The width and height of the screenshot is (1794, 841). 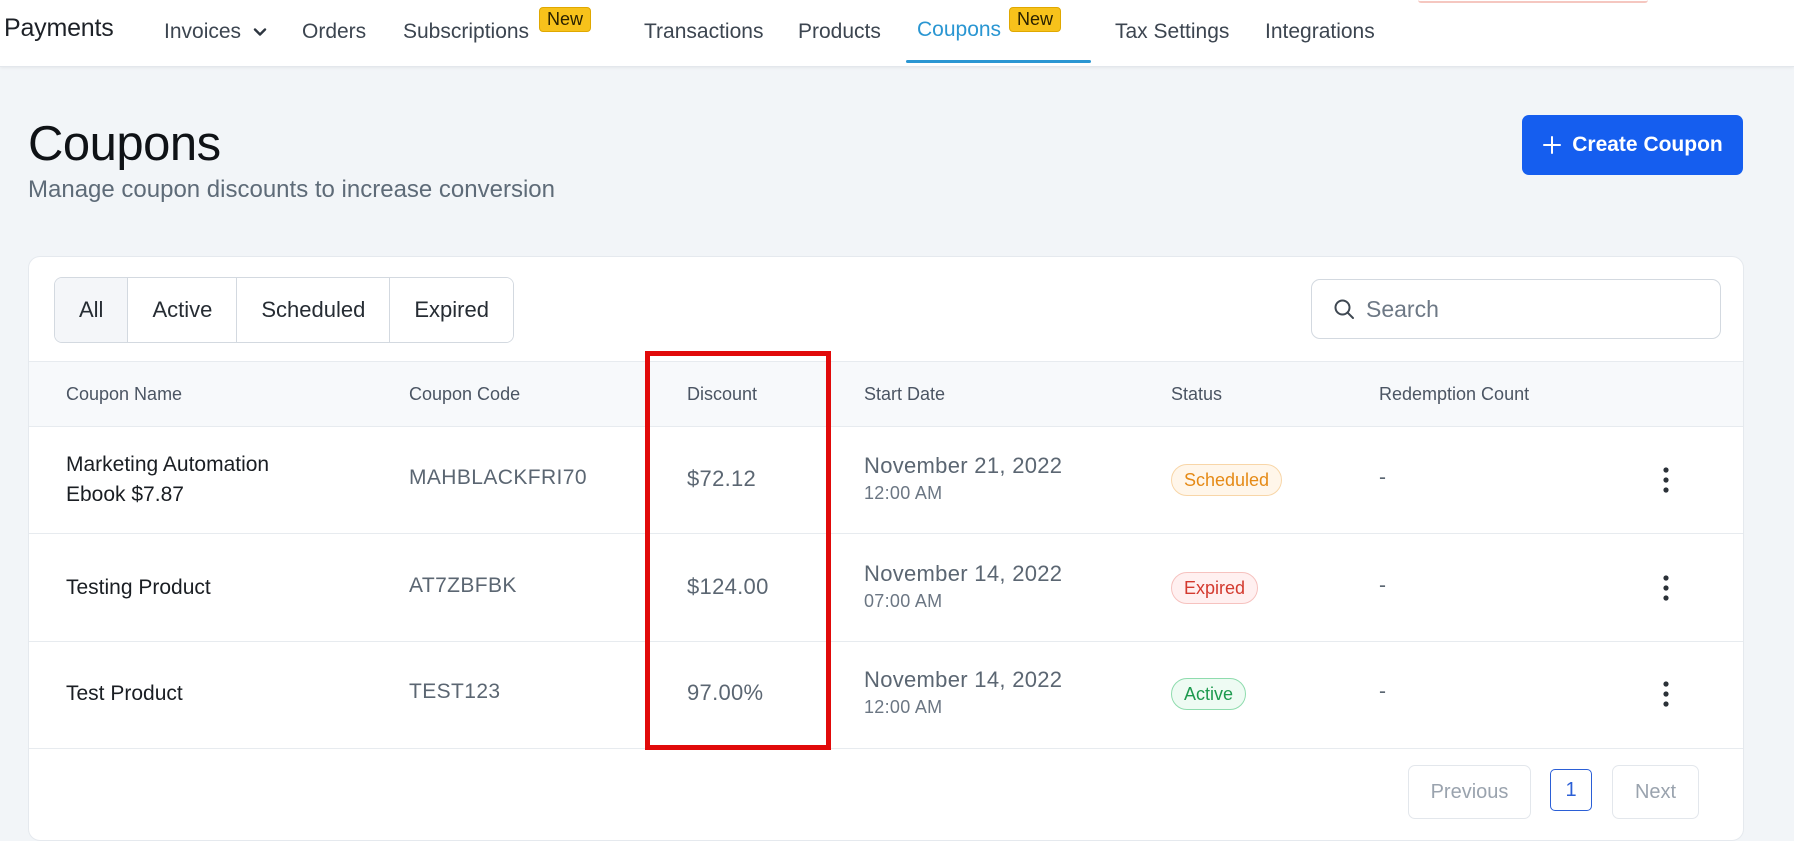 I want to click on coupon-code: TEST123, so click(x=455, y=691).